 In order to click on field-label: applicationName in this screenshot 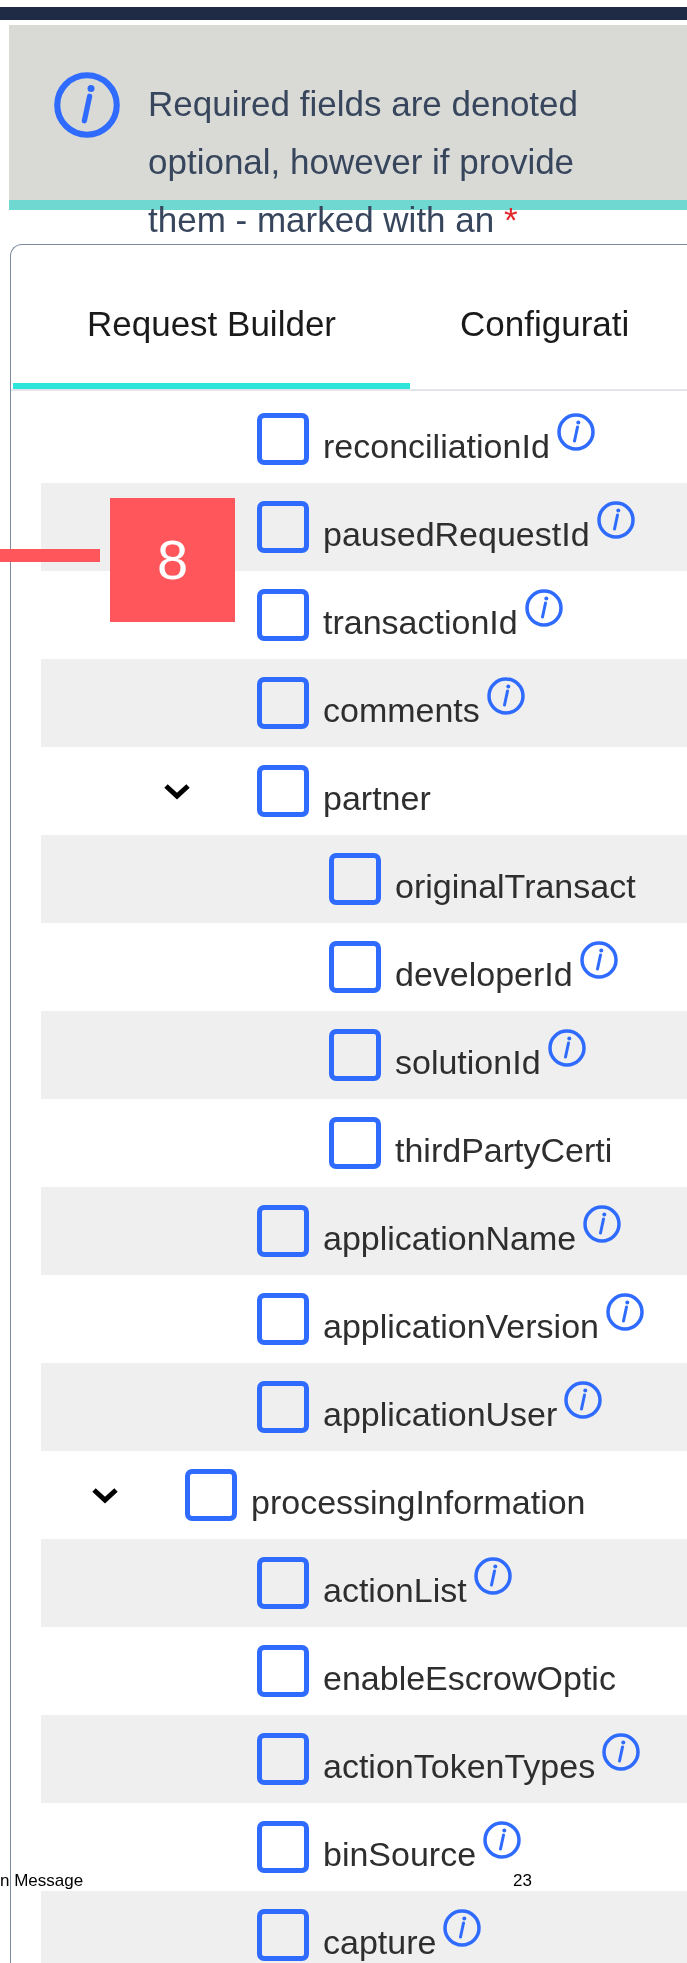, I will do `click(450, 1238)`.